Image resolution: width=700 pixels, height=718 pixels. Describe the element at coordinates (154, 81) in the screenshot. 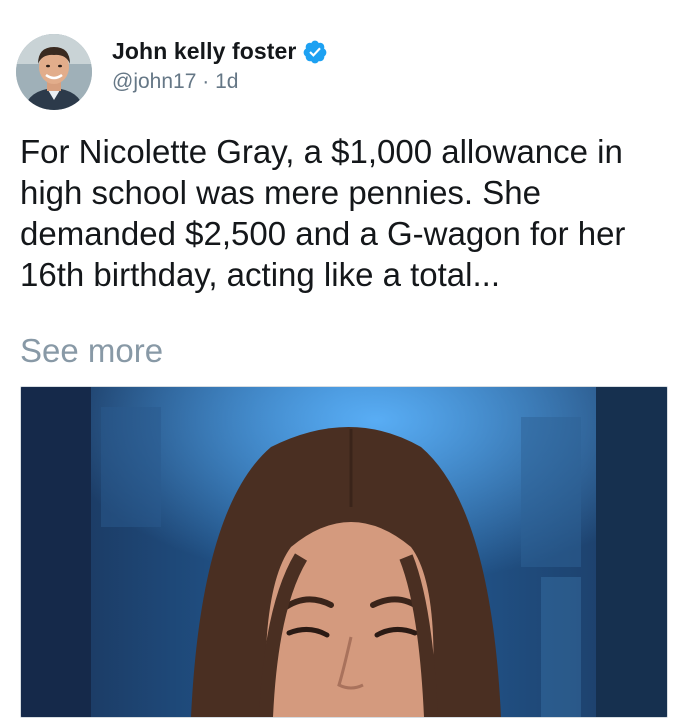

I see `author-handle: @john17` at that location.